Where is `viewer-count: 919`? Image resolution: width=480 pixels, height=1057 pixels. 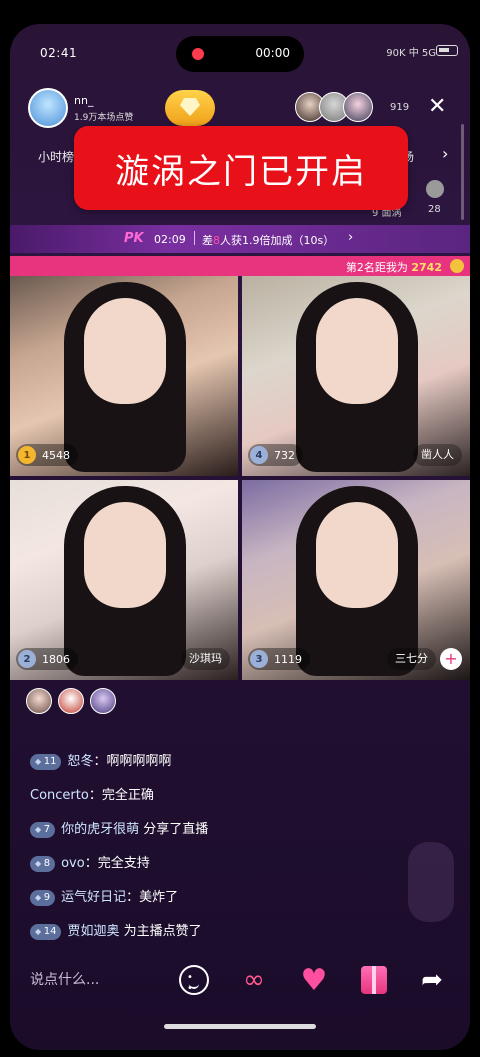
viewer-count: 919 is located at coordinates (399, 107).